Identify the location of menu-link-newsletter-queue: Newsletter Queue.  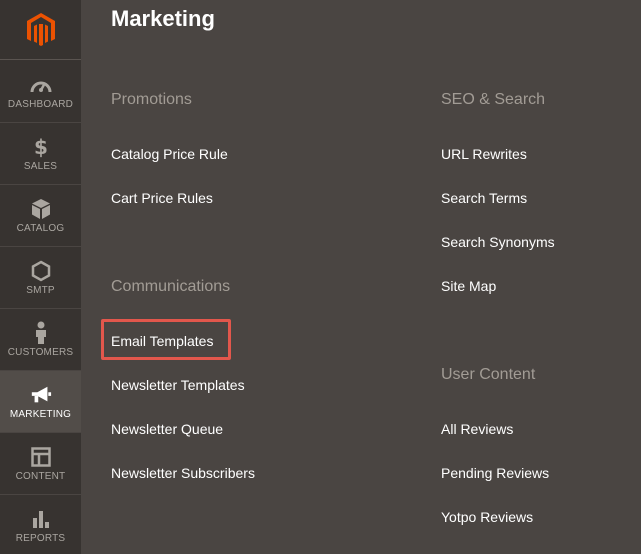
(167, 429).